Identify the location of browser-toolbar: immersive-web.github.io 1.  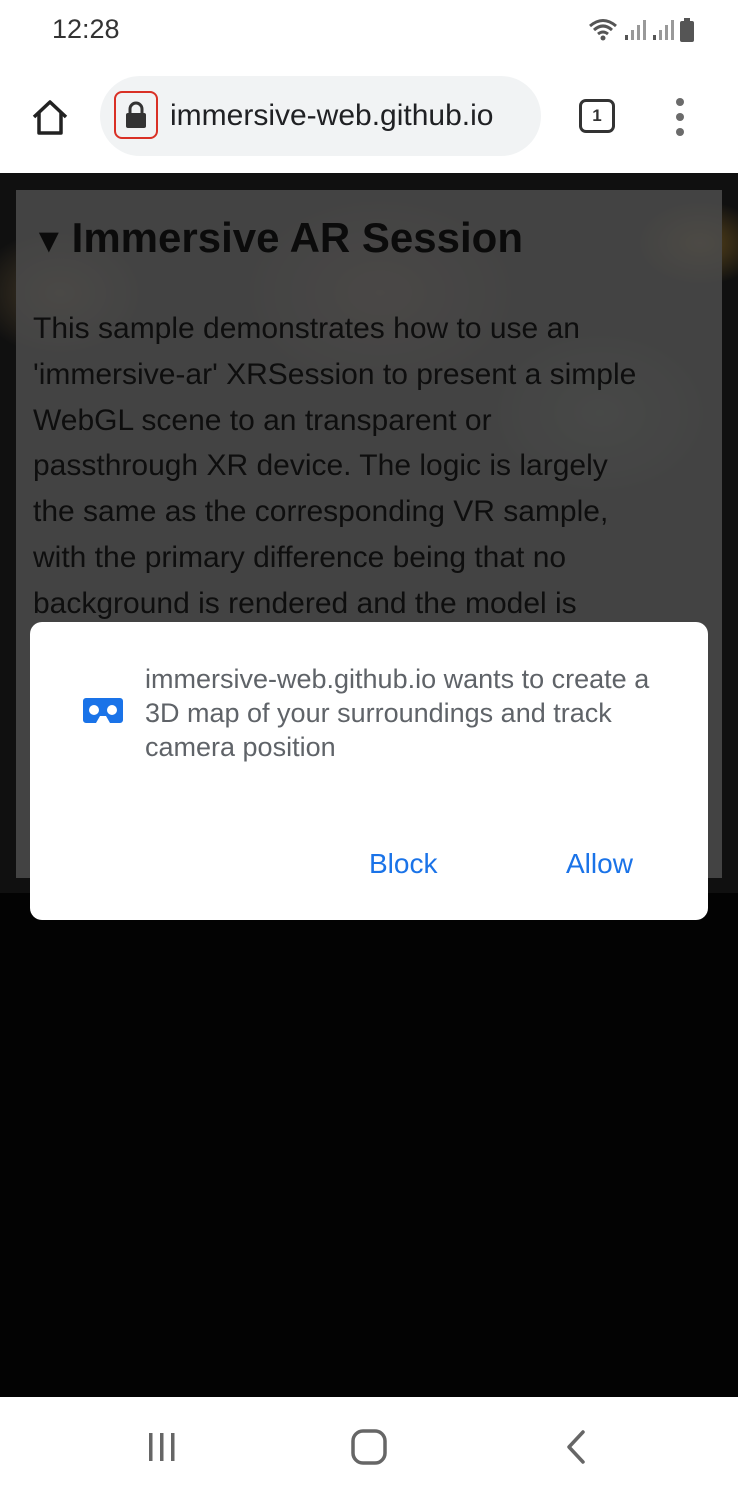
(369, 116).